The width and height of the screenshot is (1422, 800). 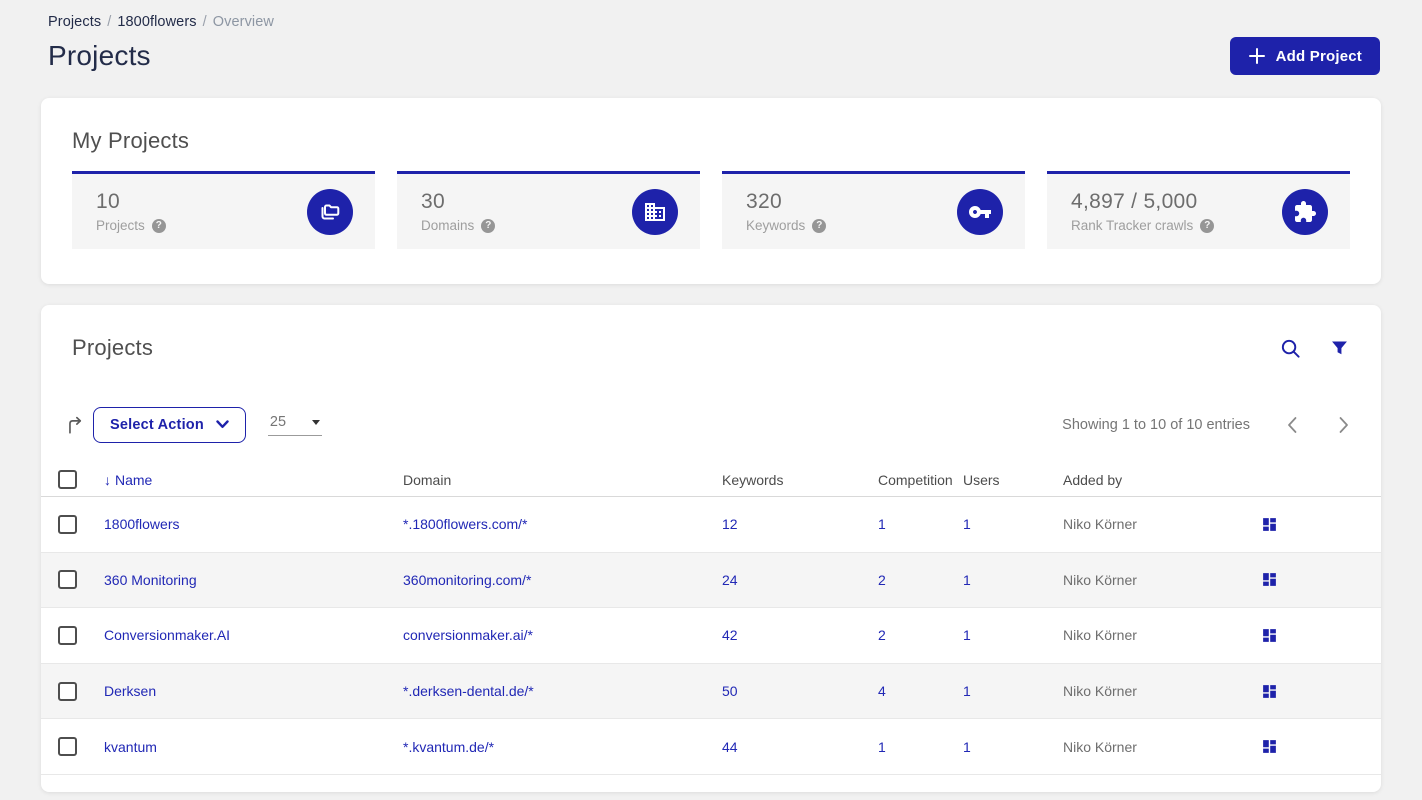 What do you see at coordinates (253, 524) in the screenshot?
I see `project-name-link: 1800flowers` at bounding box center [253, 524].